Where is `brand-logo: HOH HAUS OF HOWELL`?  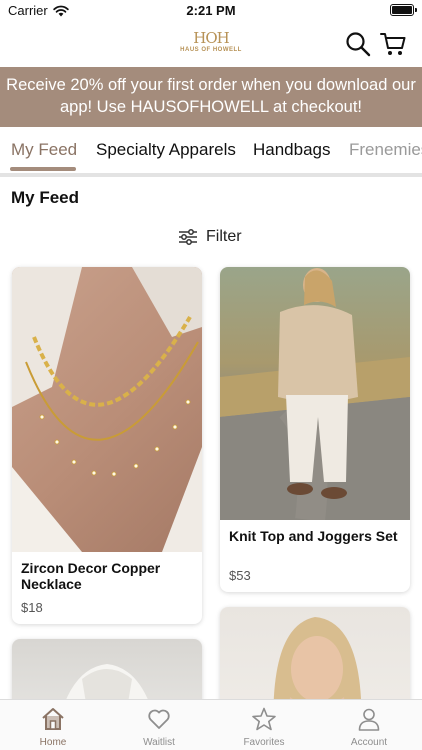
brand-logo: HOH HAUS OF HOWELL is located at coordinates (211, 46).